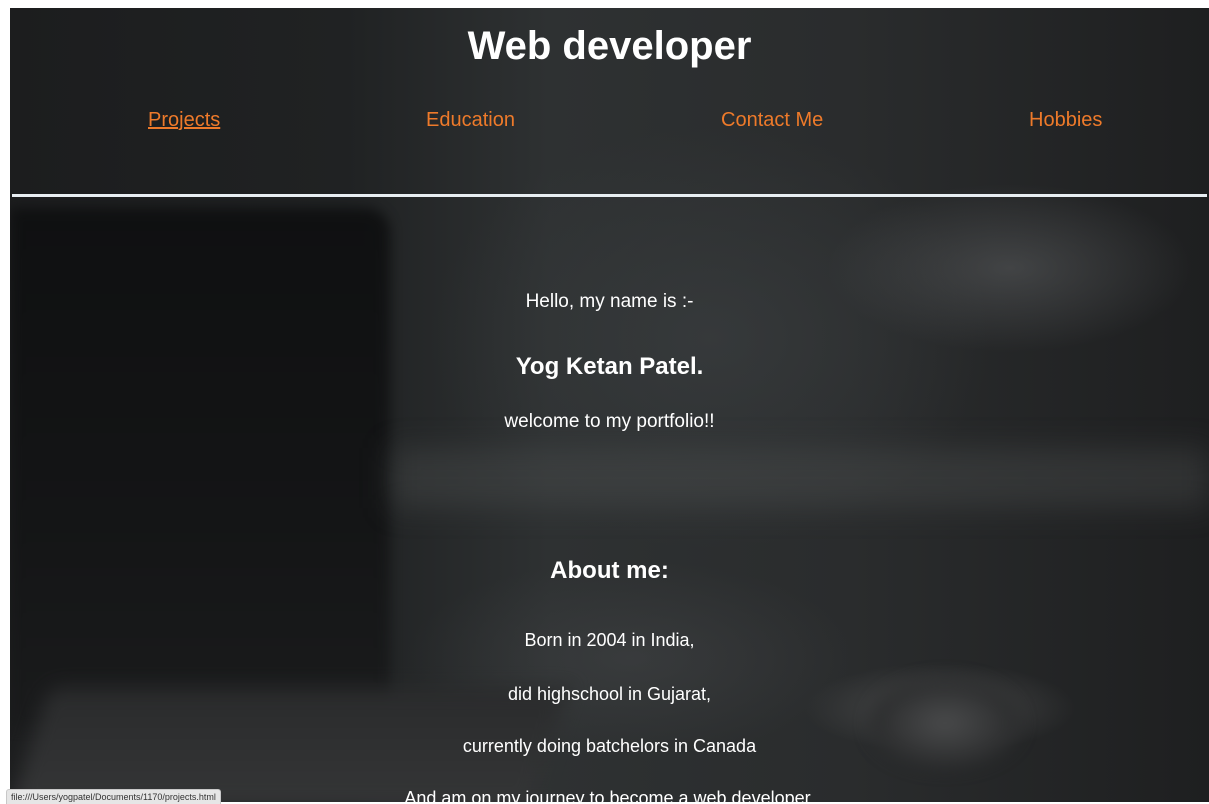 Image resolution: width=1209 pixels, height=804 pixels. Describe the element at coordinates (470, 120) in the screenshot. I see `nav-link-education: Education` at that location.